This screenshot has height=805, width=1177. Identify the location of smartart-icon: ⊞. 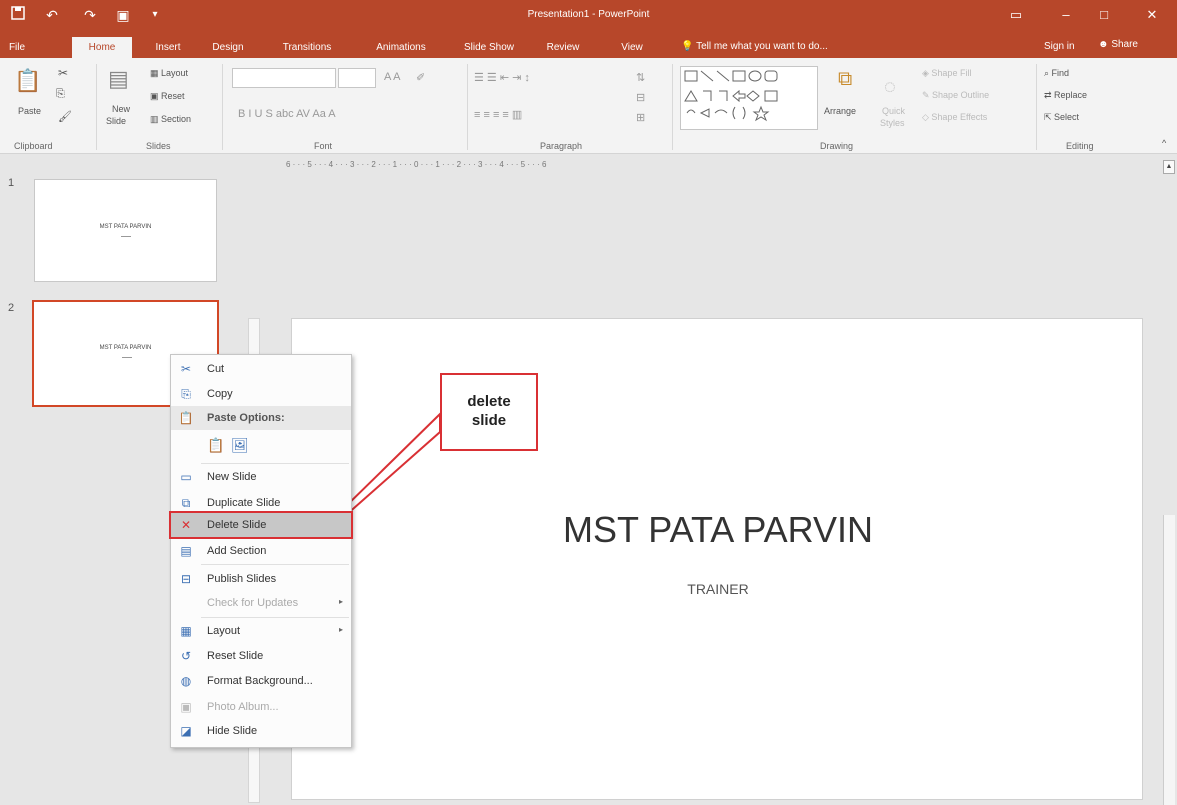
(640, 117).